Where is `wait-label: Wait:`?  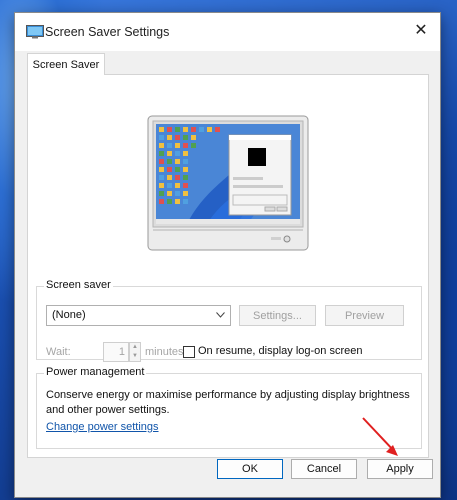 wait-label: Wait: is located at coordinates (58, 352).